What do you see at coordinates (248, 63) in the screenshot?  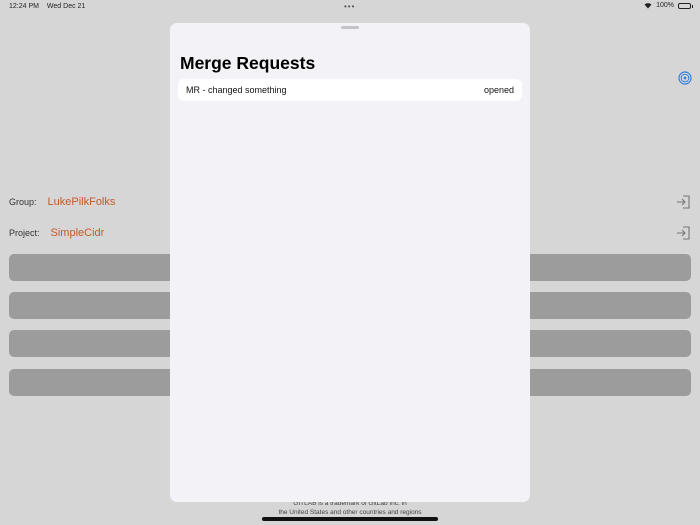 I see `sheet-title: Merge Requests` at bounding box center [248, 63].